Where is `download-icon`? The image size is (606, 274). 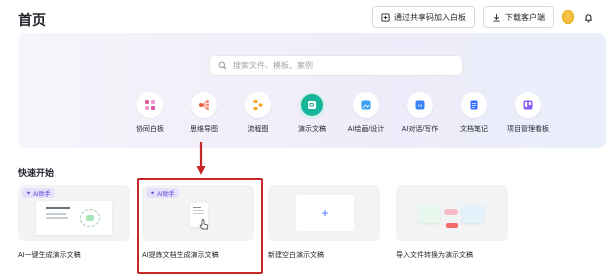
download-icon is located at coordinates (496, 17).